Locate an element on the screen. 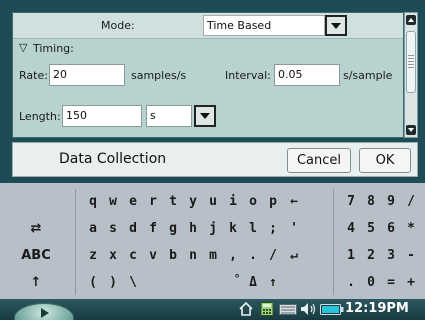  num-key: . is located at coordinates (351, 283).